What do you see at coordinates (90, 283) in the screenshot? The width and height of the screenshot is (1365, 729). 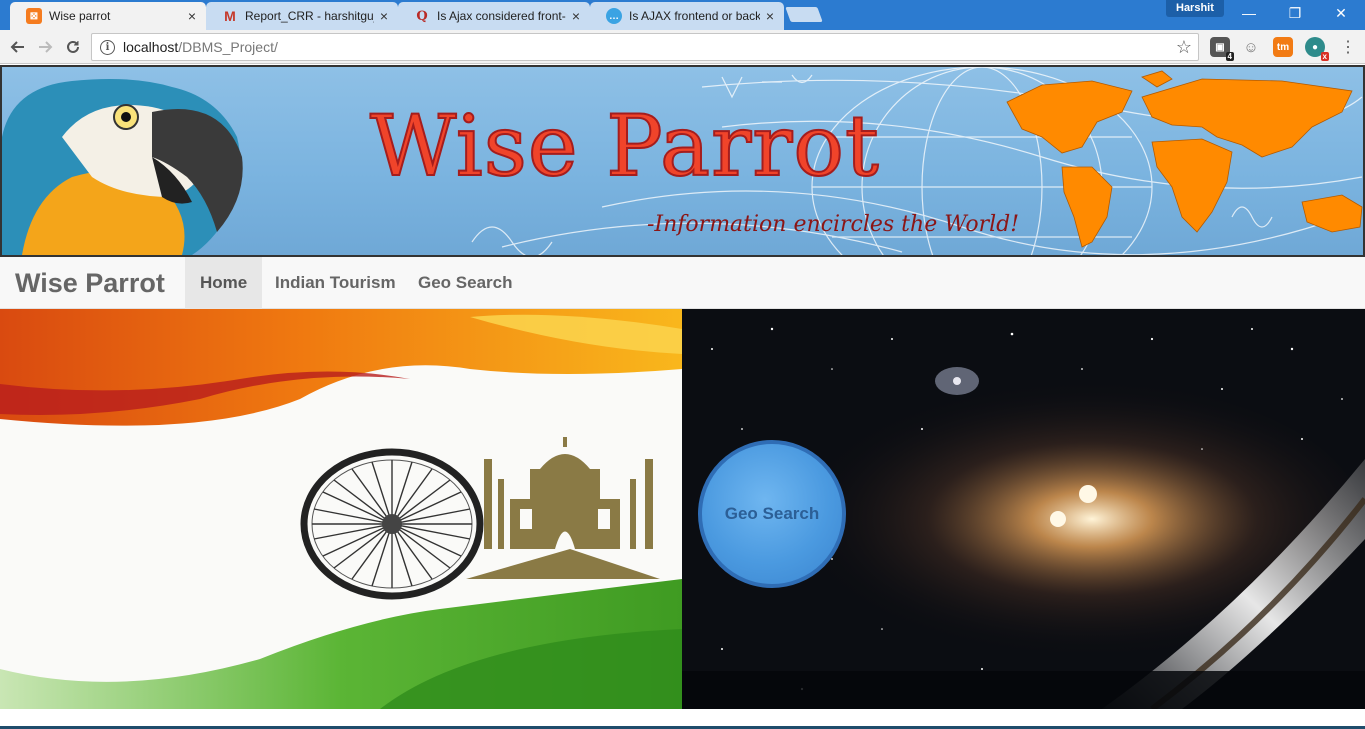 I see `navbar-brand: Wise Parrot` at bounding box center [90, 283].